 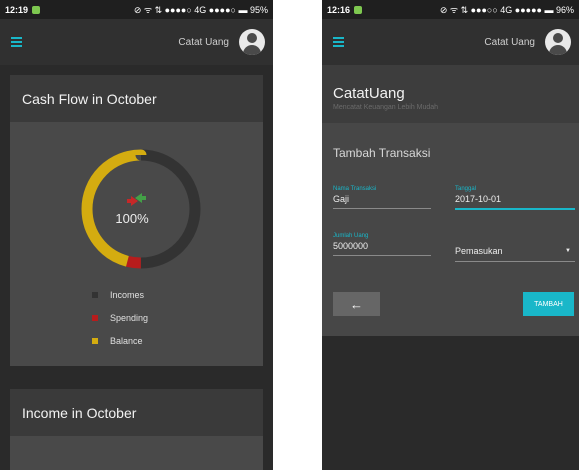 I want to click on status-bar: 12:16 ⊘ ᯤ ⇅ ●●●○○ 4G ●●●●● ▬ 96%, so click(x=450, y=9).